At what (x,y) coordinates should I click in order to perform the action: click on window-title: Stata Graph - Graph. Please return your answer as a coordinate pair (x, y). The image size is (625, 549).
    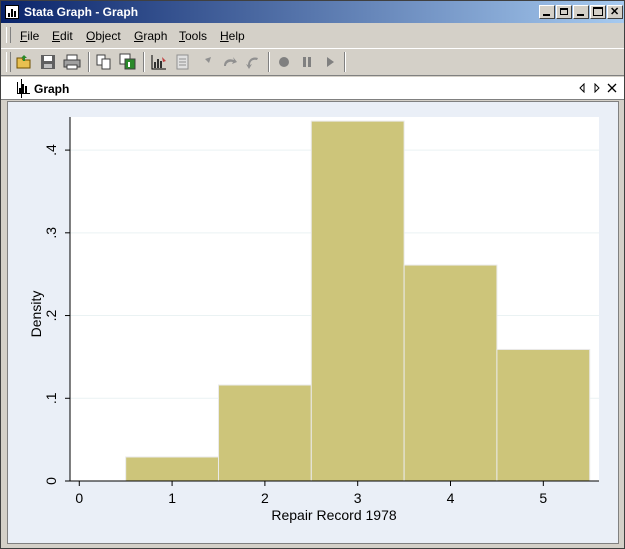
    Looking at the image, I should click on (81, 12).